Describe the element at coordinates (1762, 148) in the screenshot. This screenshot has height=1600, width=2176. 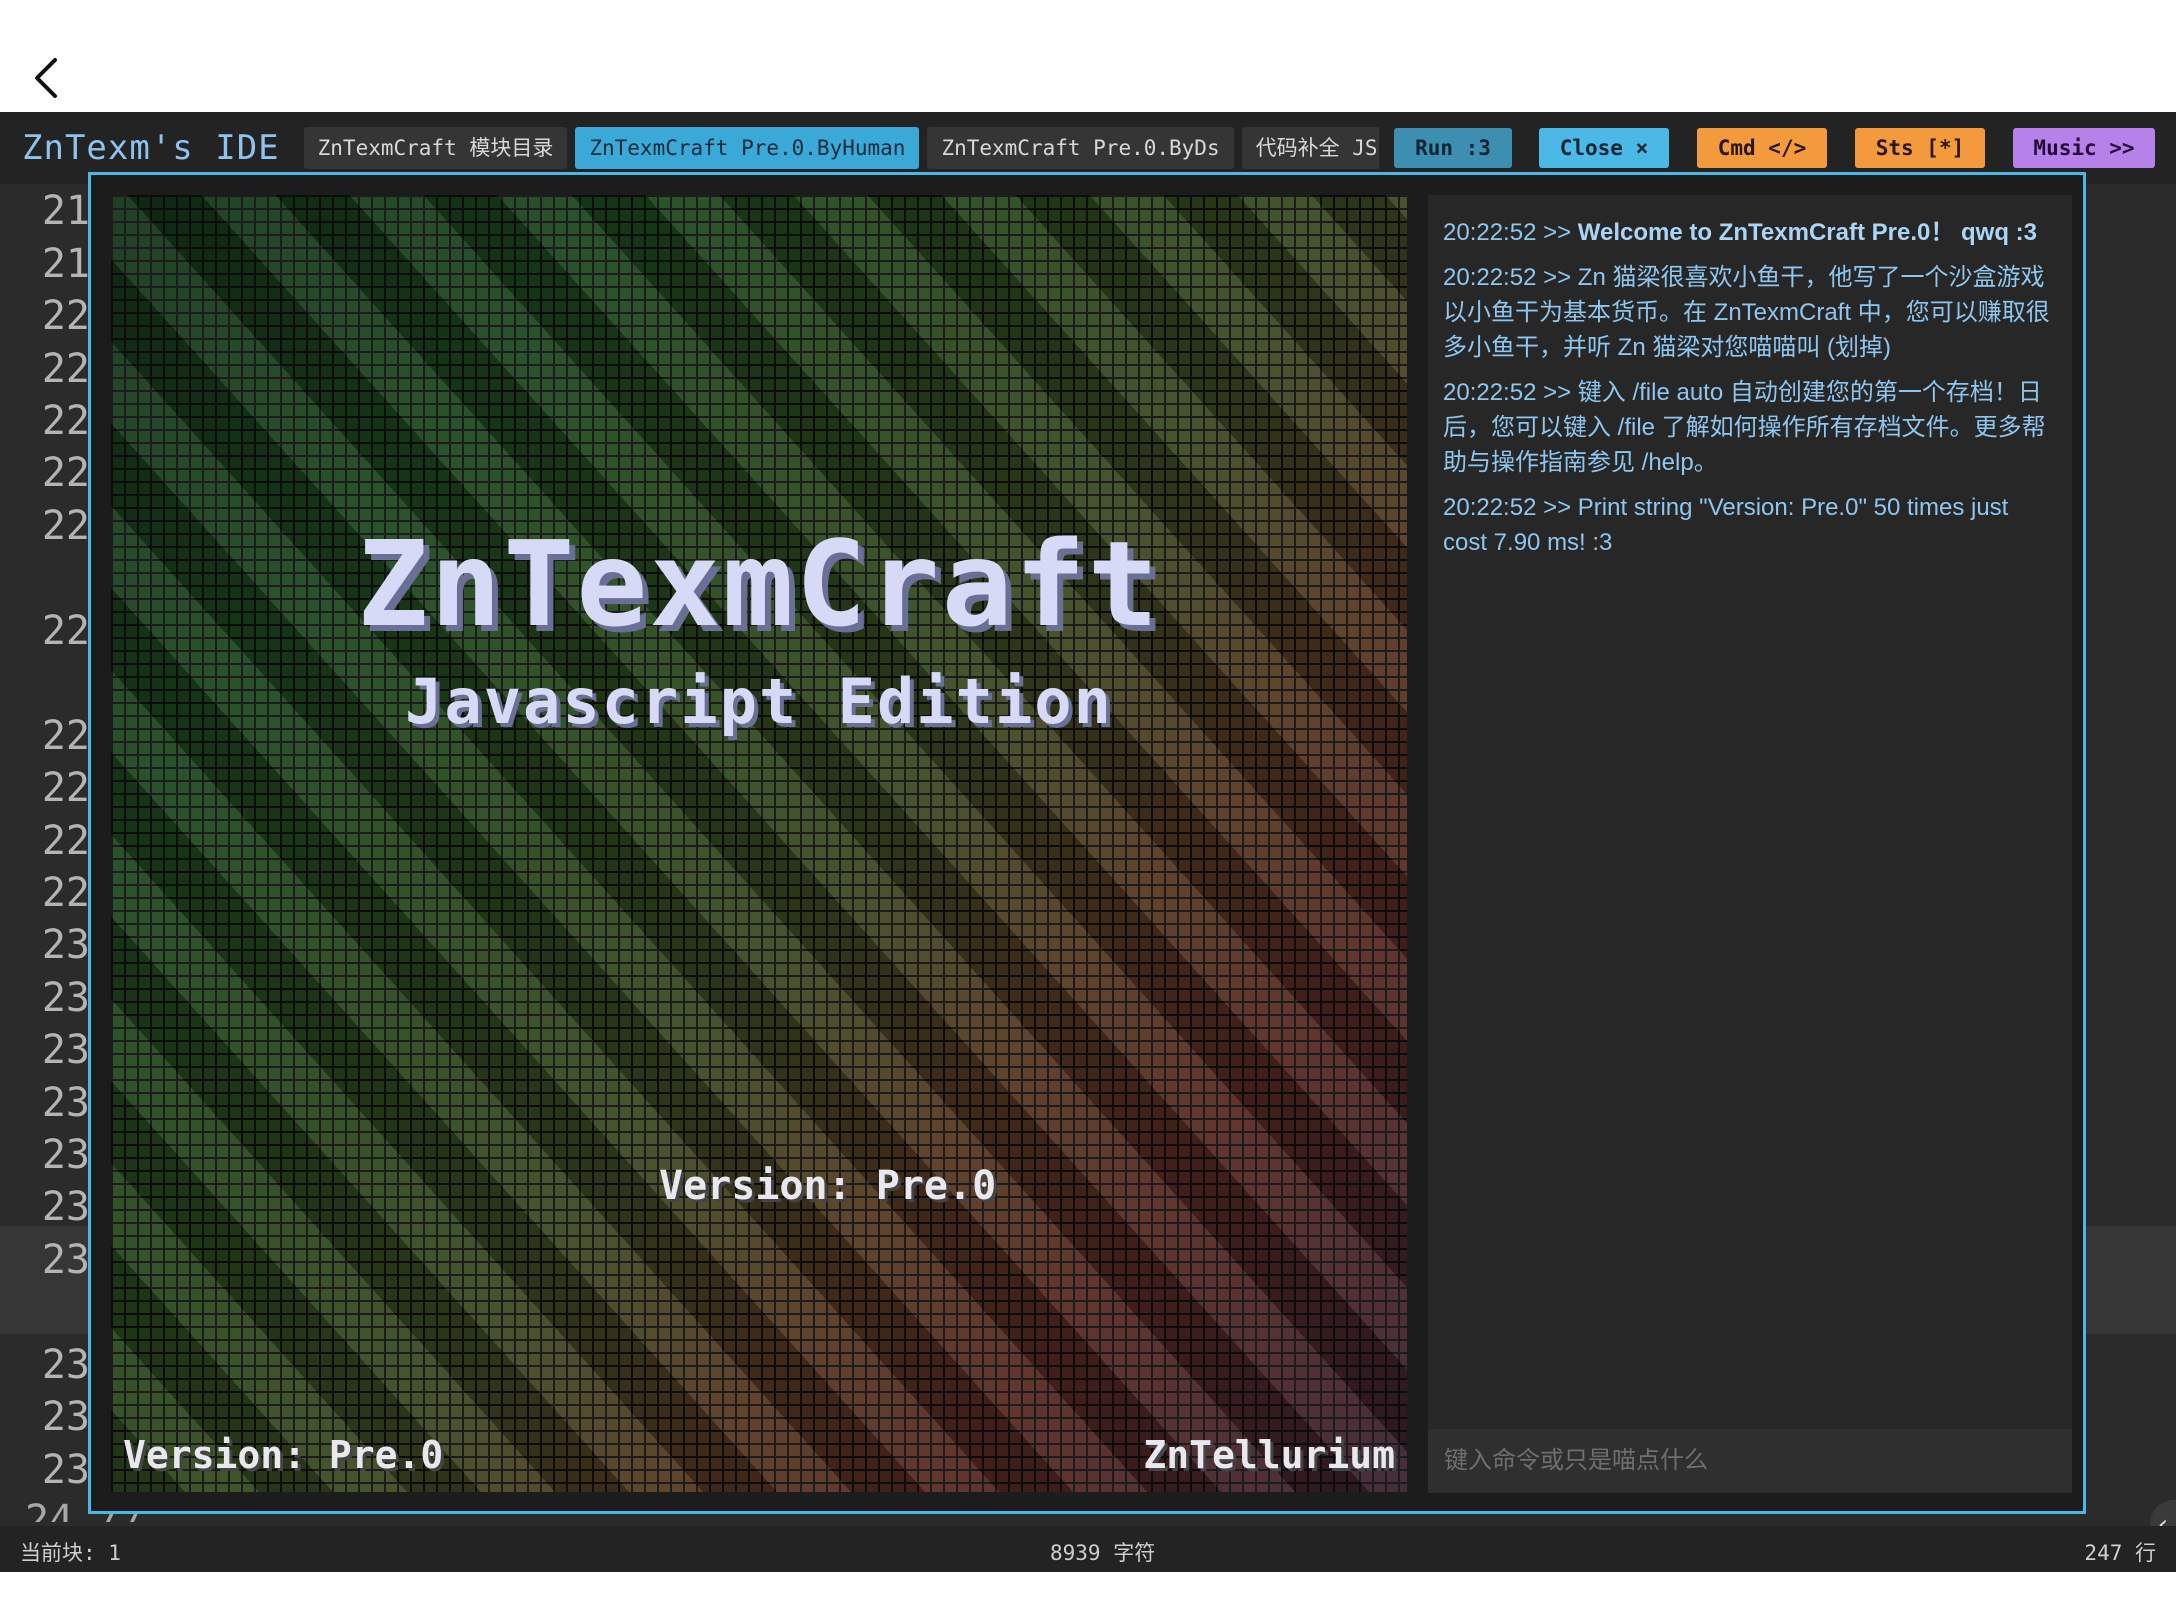
I see `cmd-button: Cmd </>` at that location.